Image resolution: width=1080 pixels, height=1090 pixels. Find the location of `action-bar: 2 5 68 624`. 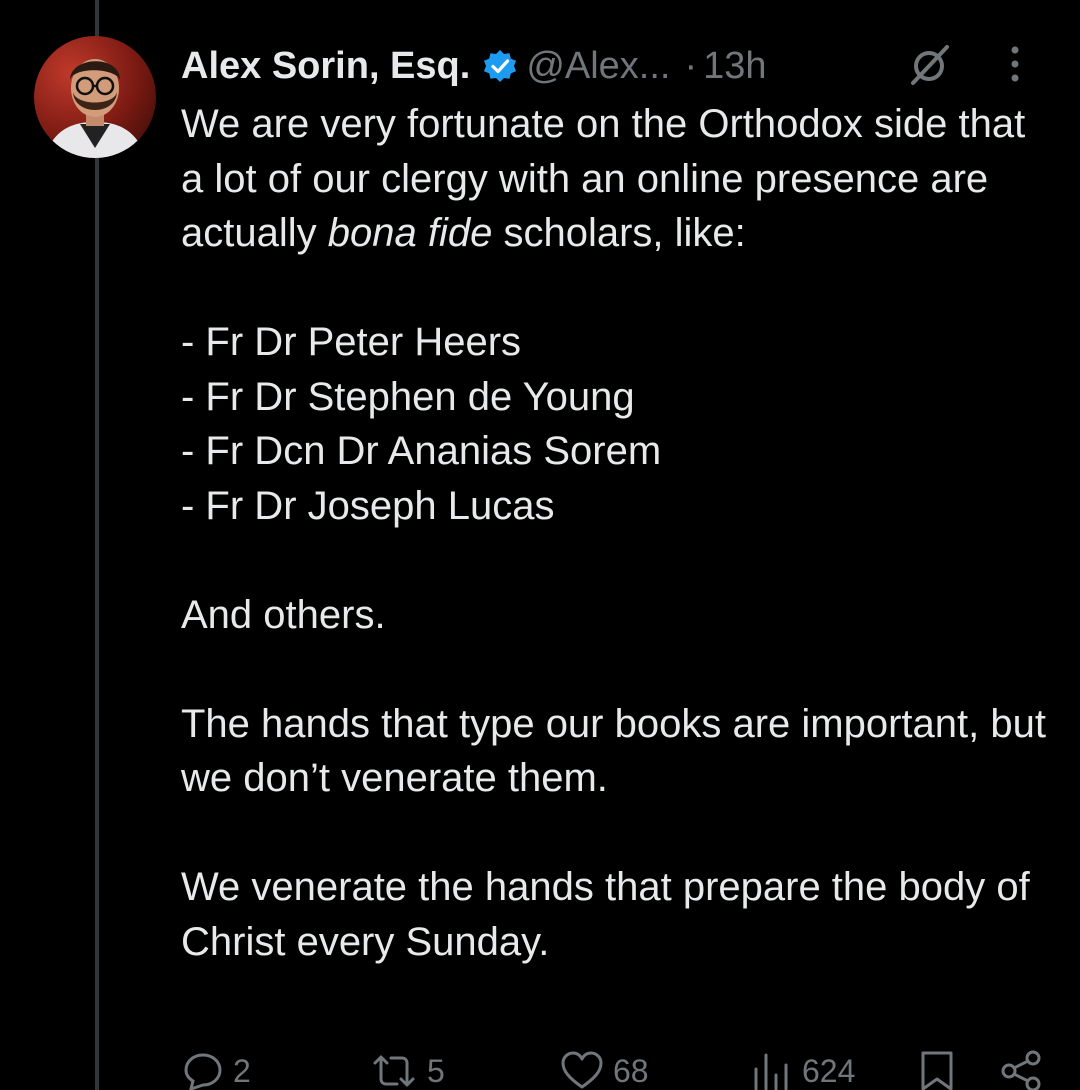

action-bar: 2 5 68 624 is located at coordinates (621, 1068).